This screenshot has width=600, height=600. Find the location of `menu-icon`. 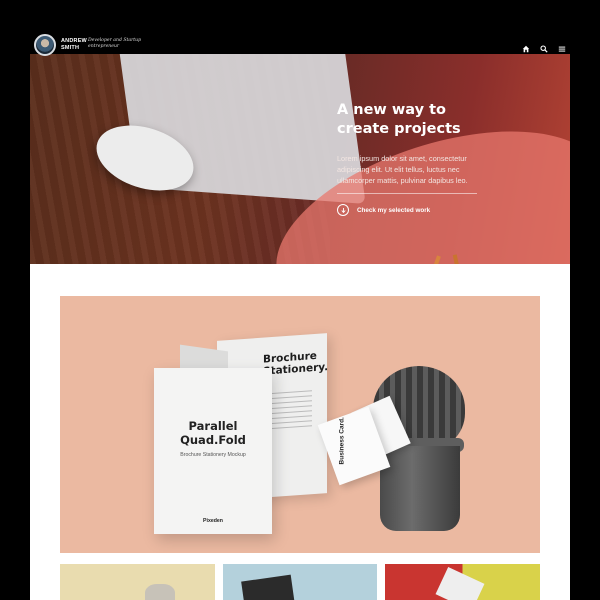

menu-icon is located at coordinates (562, 46).